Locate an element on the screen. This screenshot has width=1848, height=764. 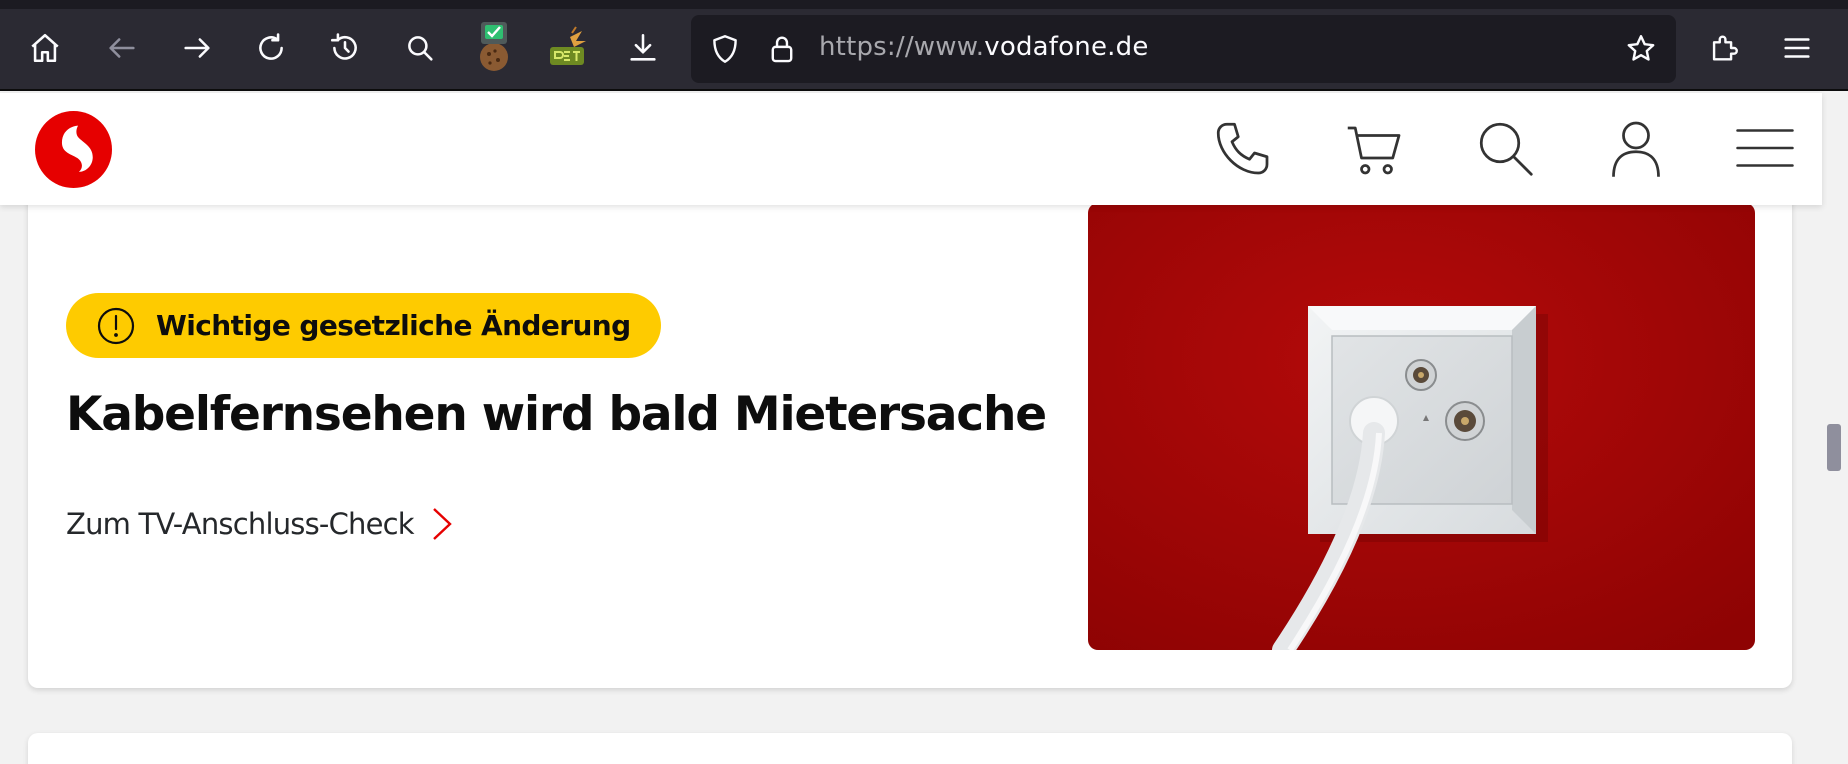
home-button is located at coordinates (45, 48).